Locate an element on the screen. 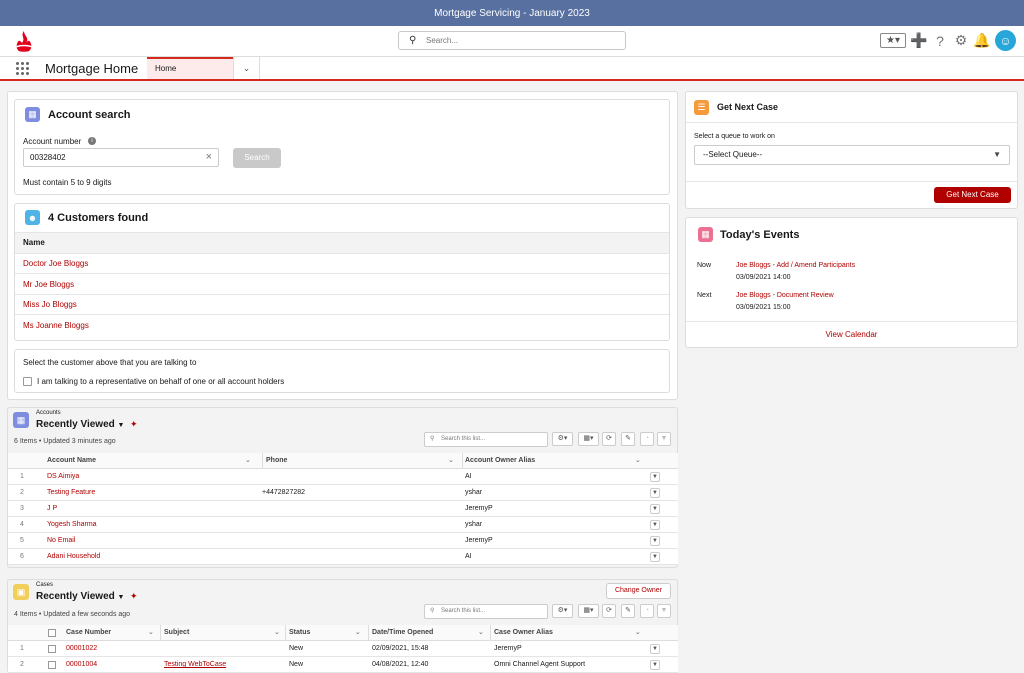  column-header-case-number: Case Number is located at coordinates (88, 633).